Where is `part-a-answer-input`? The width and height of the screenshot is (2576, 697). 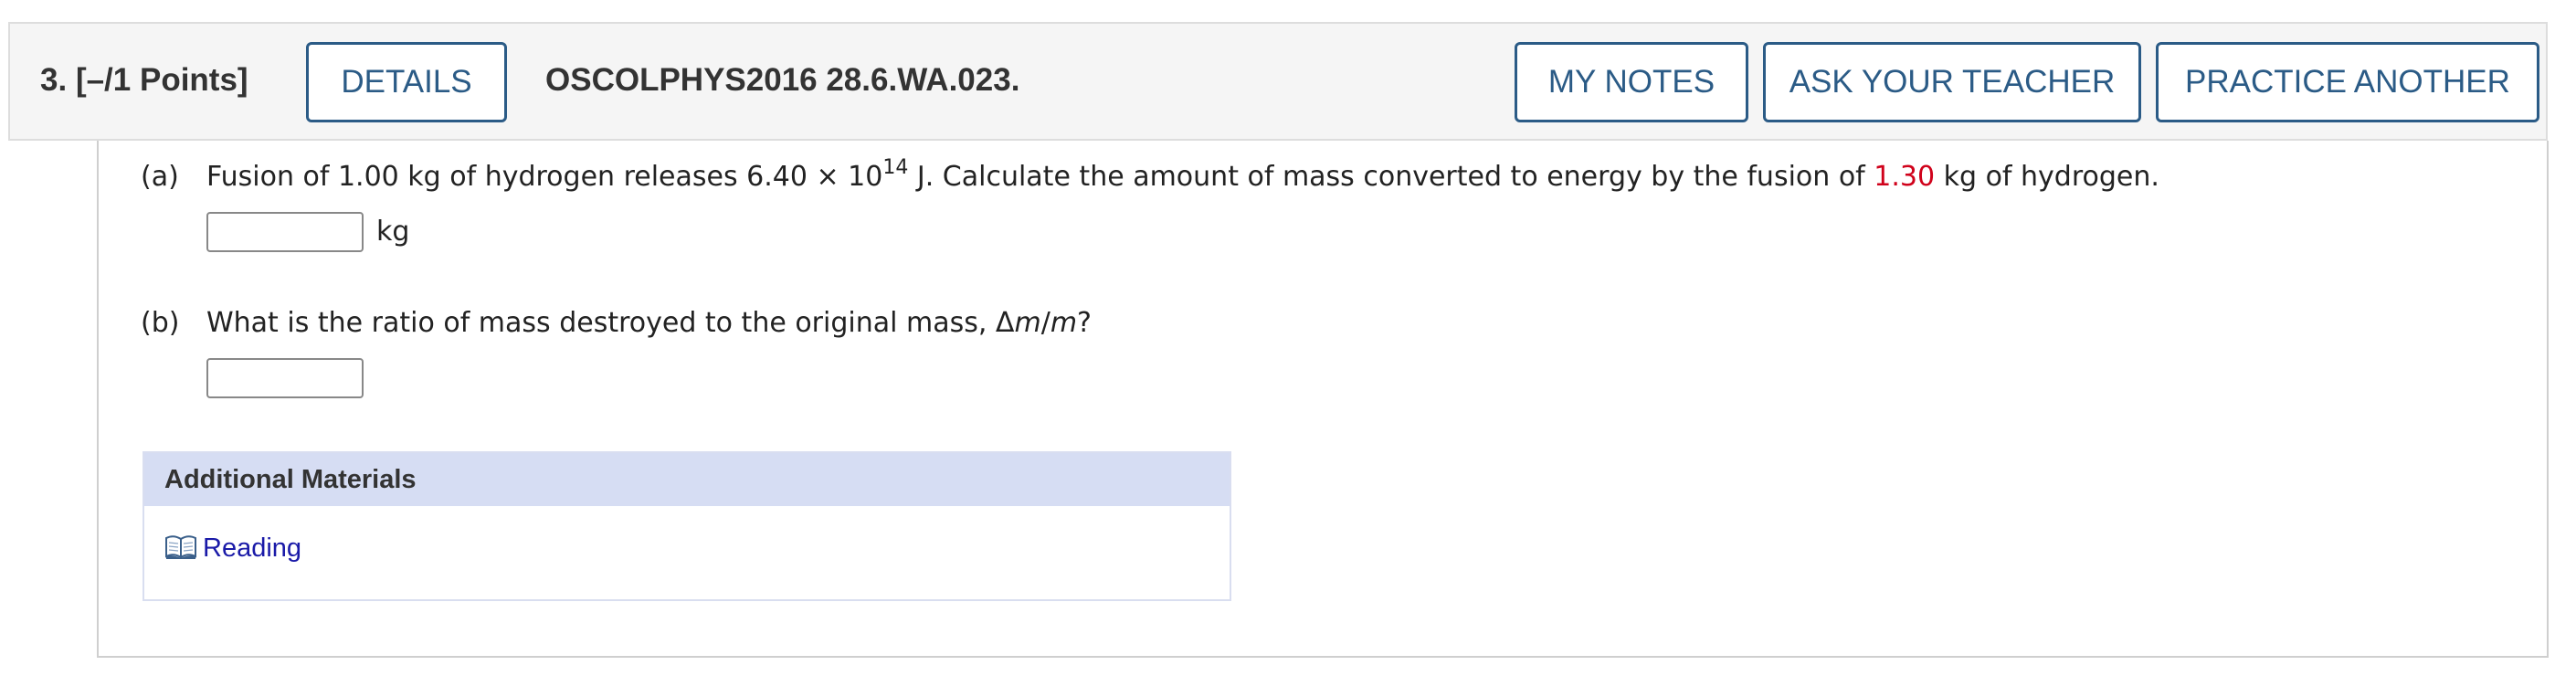
part-a-answer-input is located at coordinates (285, 232).